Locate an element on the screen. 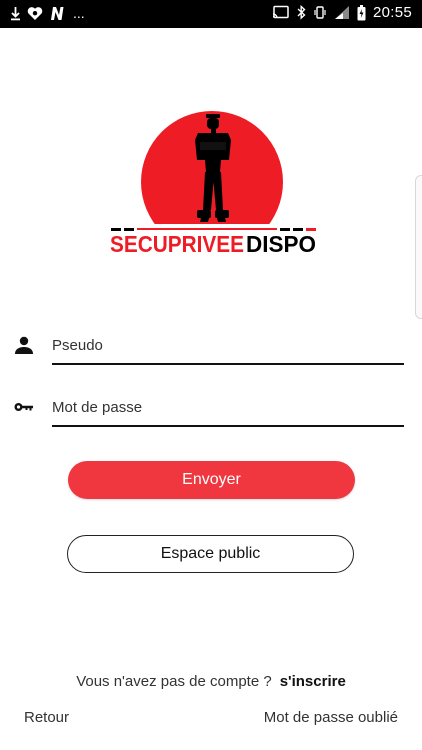 The width and height of the screenshot is (422, 750). signup-row: Vous n'avez pas de compte ? s'inscrire is located at coordinates (211, 681).